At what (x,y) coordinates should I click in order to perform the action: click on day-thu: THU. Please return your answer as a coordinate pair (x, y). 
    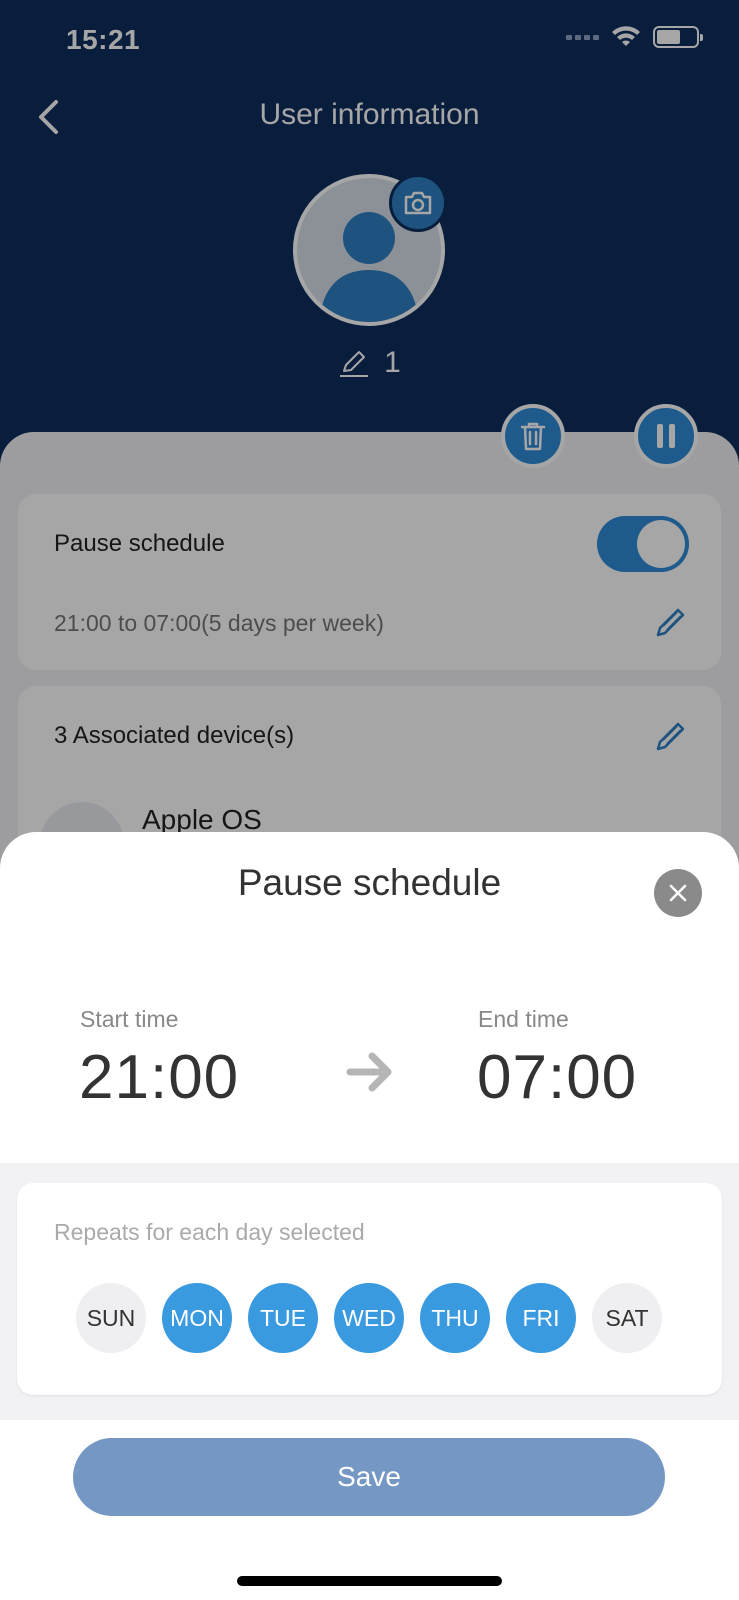
    Looking at the image, I should click on (455, 1318).